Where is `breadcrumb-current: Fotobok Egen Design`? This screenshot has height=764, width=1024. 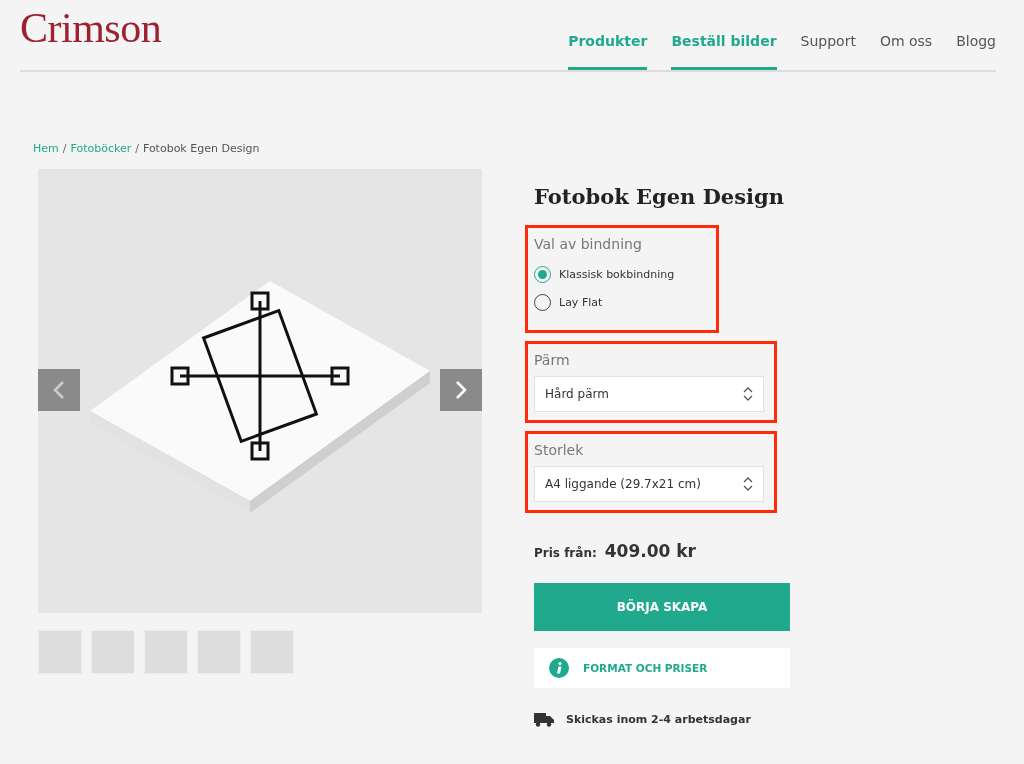 breadcrumb-current: Fotobok Egen Design is located at coordinates (201, 148).